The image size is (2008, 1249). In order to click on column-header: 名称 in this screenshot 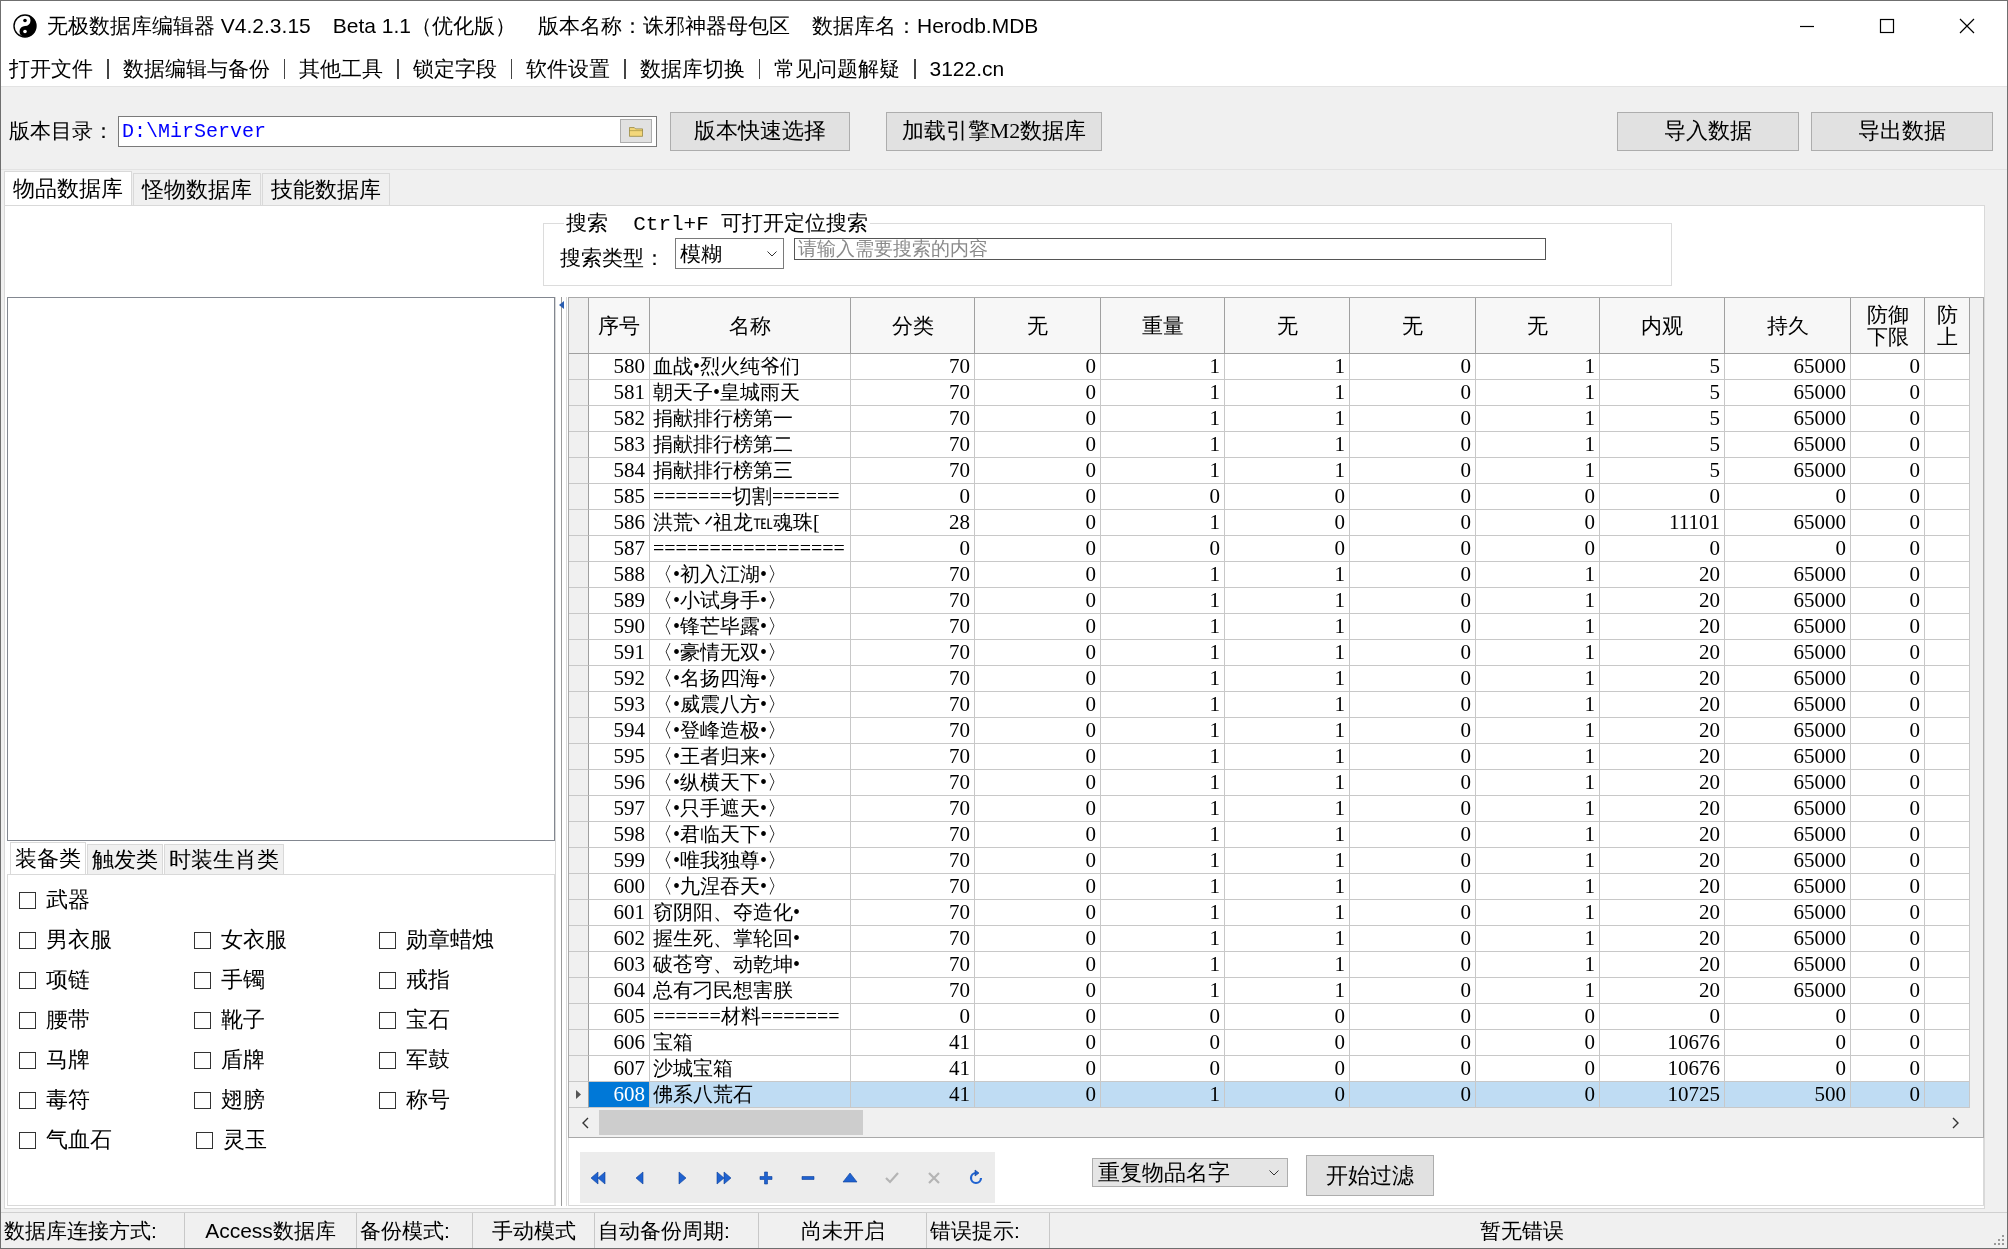, I will do `click(750, 326)`.